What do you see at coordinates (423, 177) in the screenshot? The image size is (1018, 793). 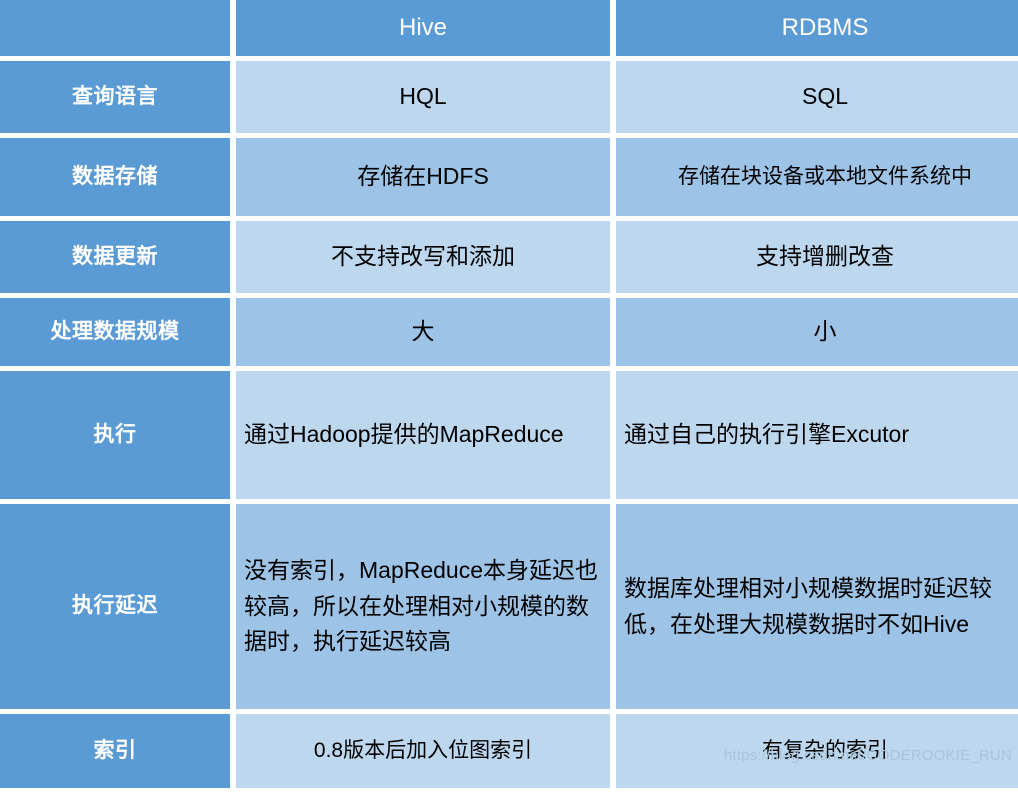 I see `cell-hive-data-storage: 存储在HDFS` at bounding box center [423, 177].